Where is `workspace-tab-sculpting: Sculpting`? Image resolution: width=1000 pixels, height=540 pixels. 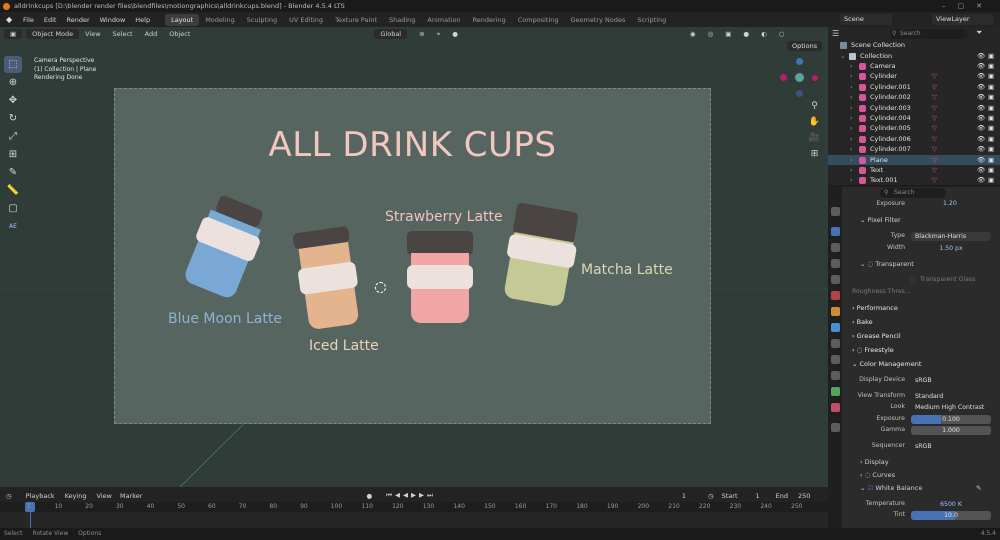
workspace-tab-sculpting: Sculpting is located at coordinates (262, 20).